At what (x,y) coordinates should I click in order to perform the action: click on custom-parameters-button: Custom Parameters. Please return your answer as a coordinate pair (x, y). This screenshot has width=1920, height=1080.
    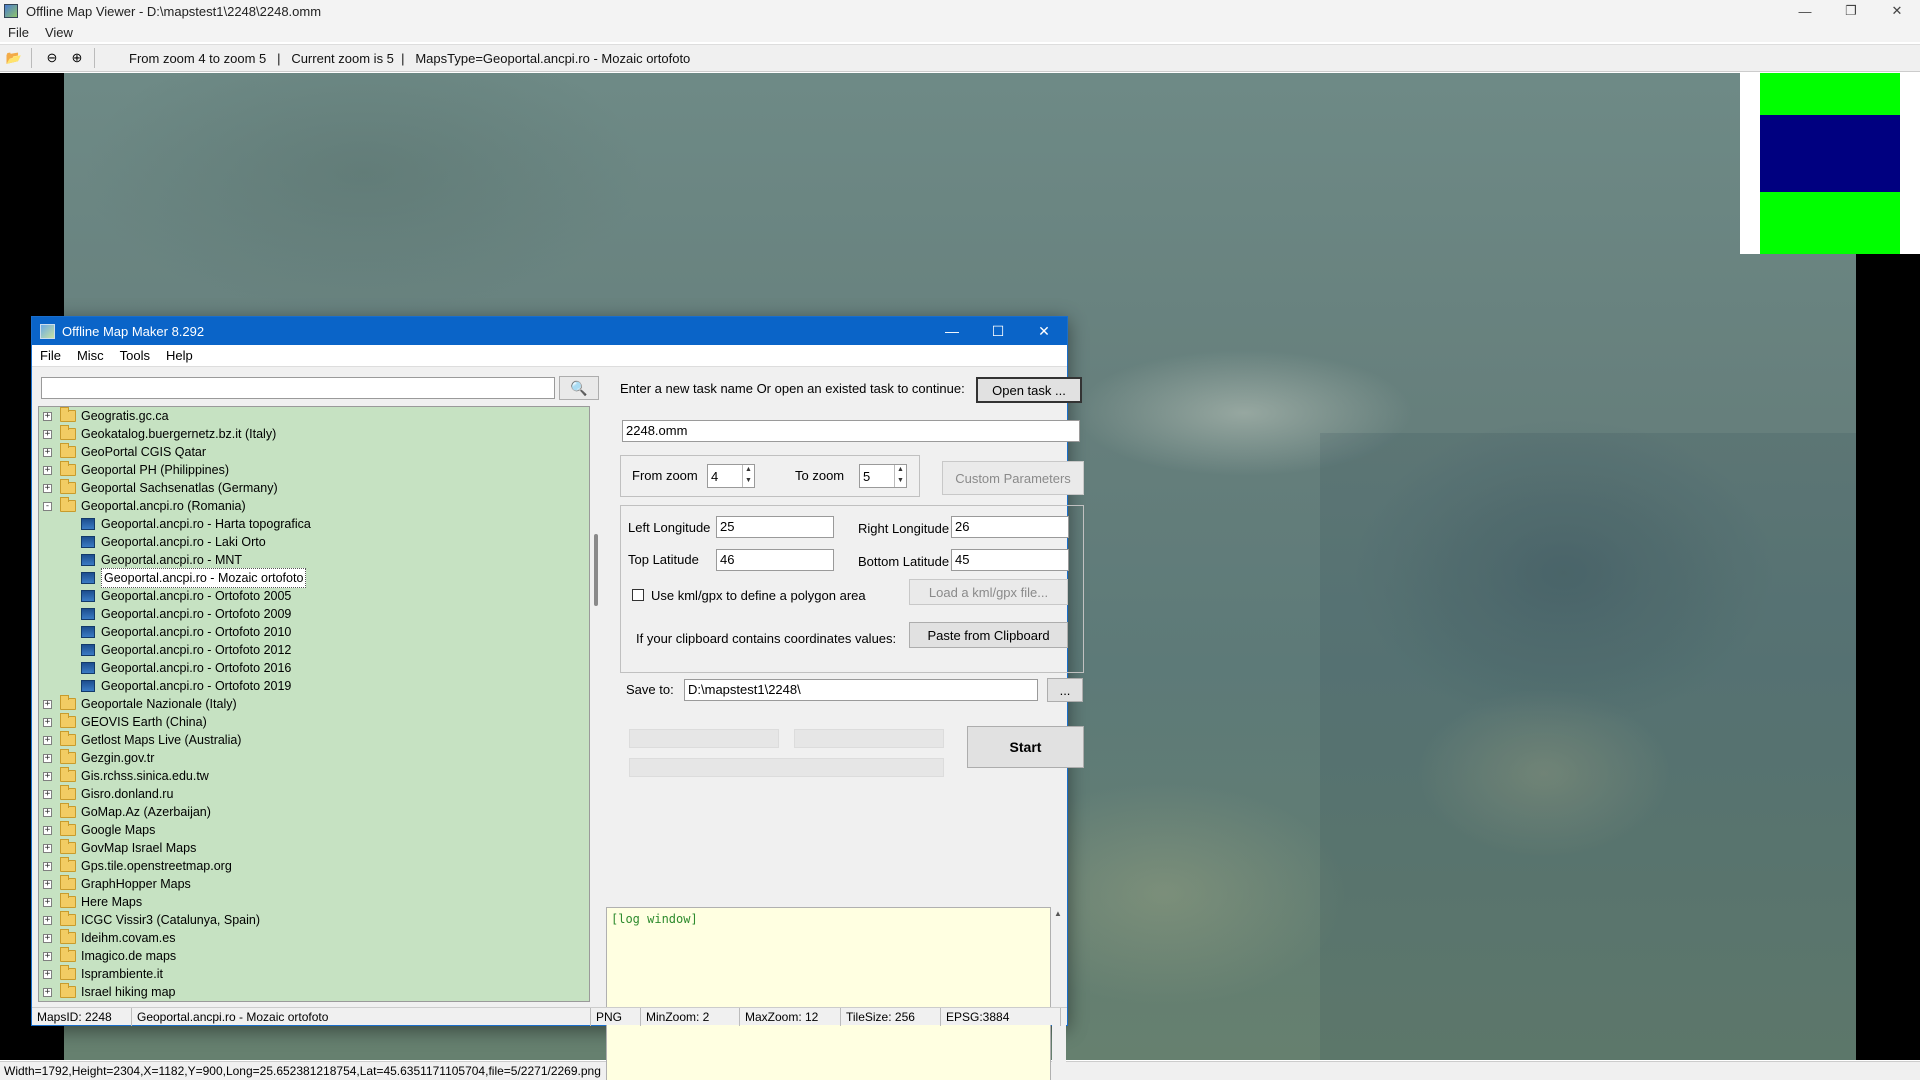
    Looking at the image, I should click on (1013, 478).